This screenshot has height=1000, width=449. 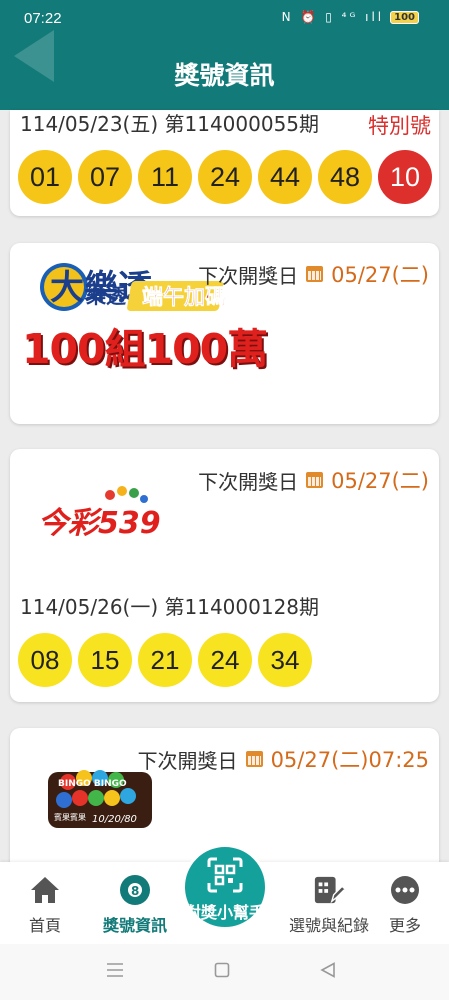 What do you see at coordinates (404, 925) in the screenshot?
I see `nav-more-label: 更多` at bounding box center [404, 925].